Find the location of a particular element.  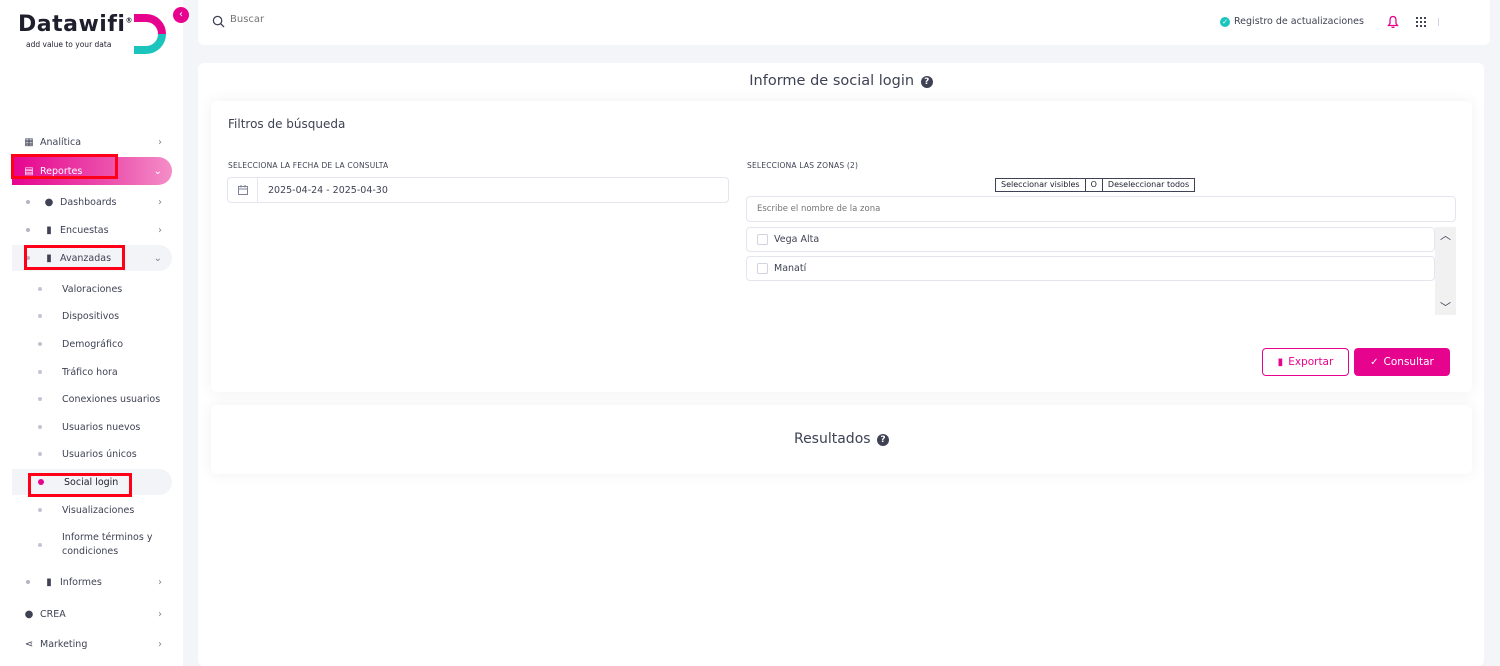

zone-list: Vega Alta Manatí ︿ ﹀ is located at coordinates (1101, 271).